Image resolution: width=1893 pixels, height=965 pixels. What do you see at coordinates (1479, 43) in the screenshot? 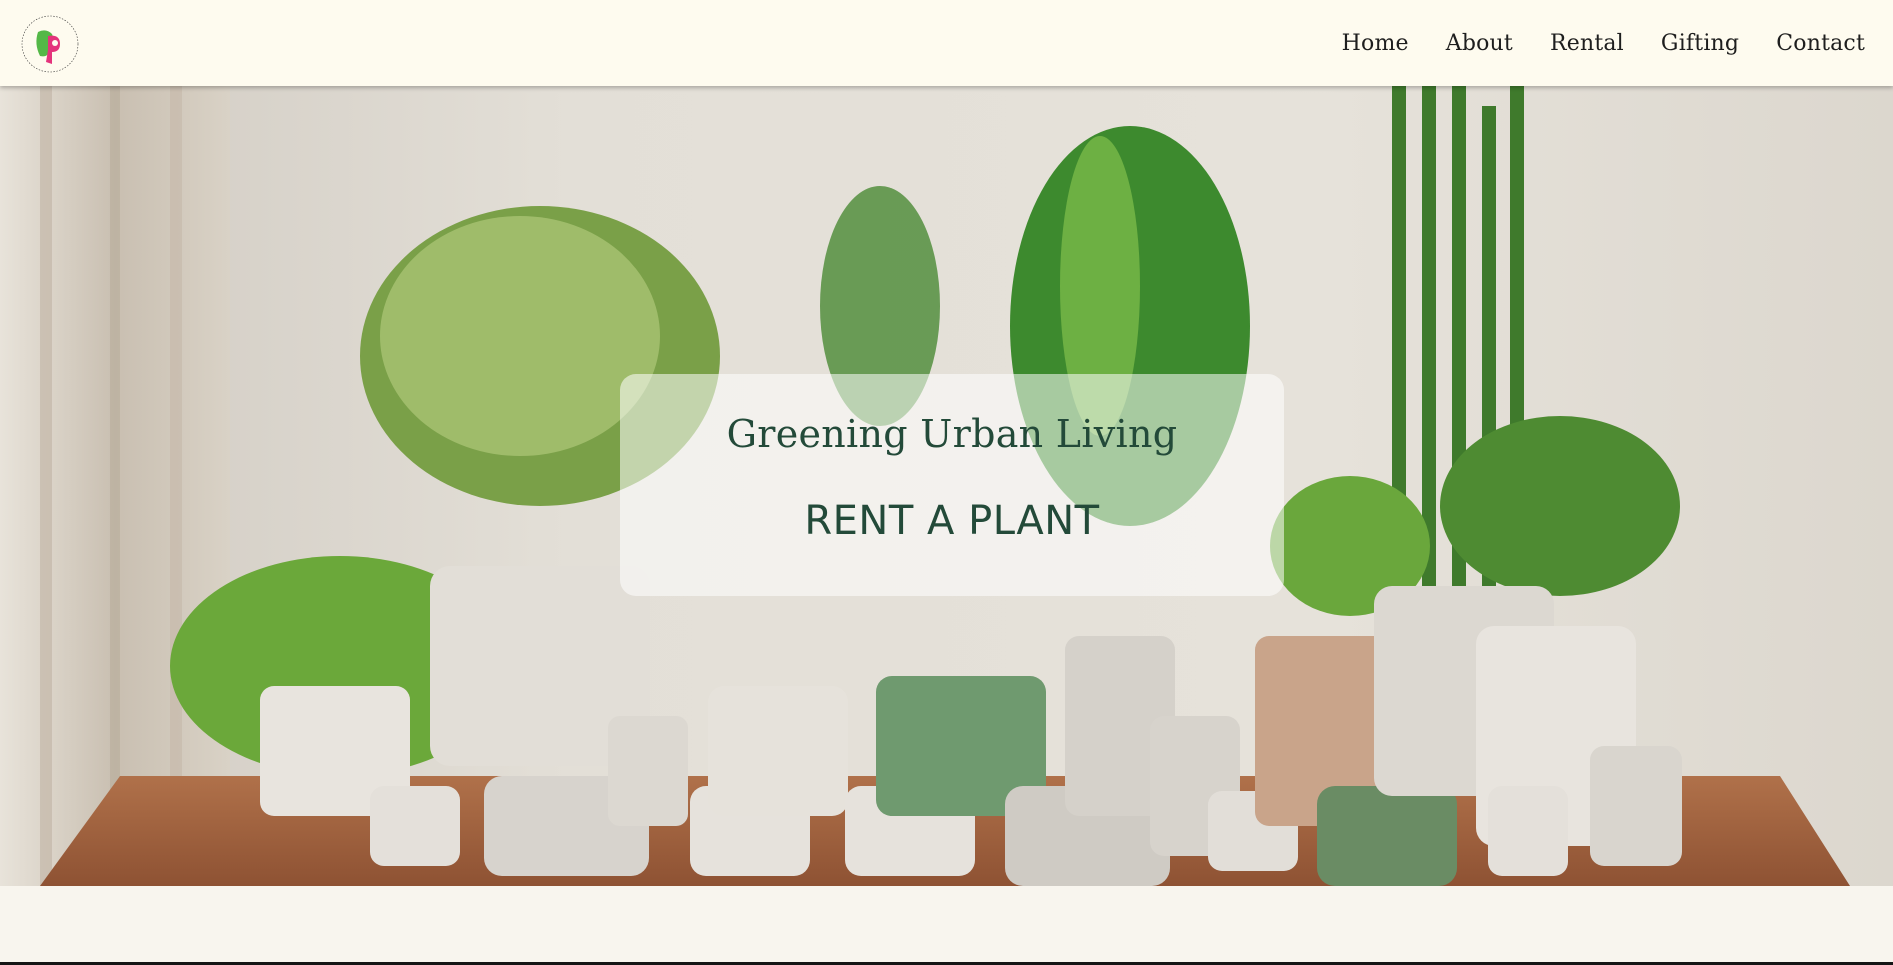
I see `nav-about-link: About` at bounding box center [1479, 43].